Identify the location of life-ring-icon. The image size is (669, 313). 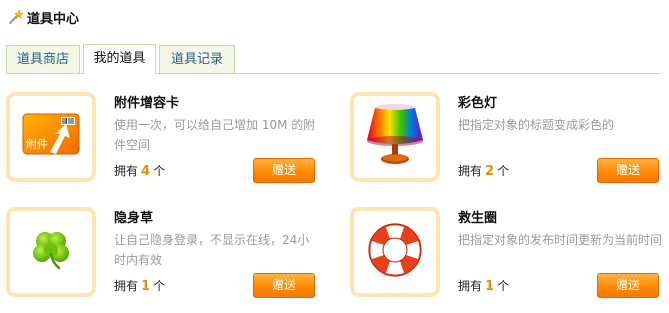
(395, 252).